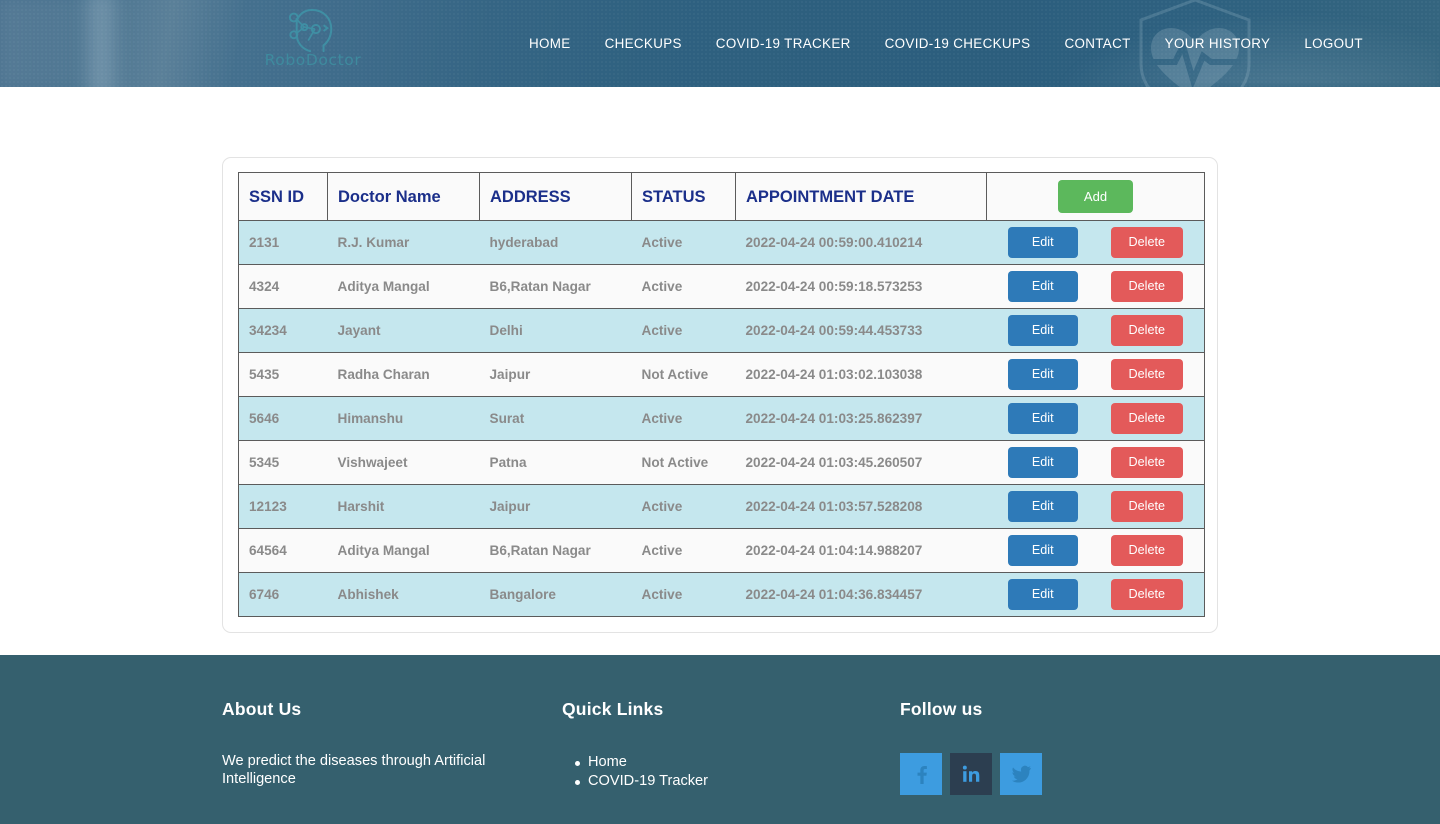 This screenshot has width=1440, height=824. What do you see at coordinates (861, 330) in the screenshot?
I see `cell-appointment-date: 2022-04-24 00:59:44.453733` at bounding box center [861, 330].